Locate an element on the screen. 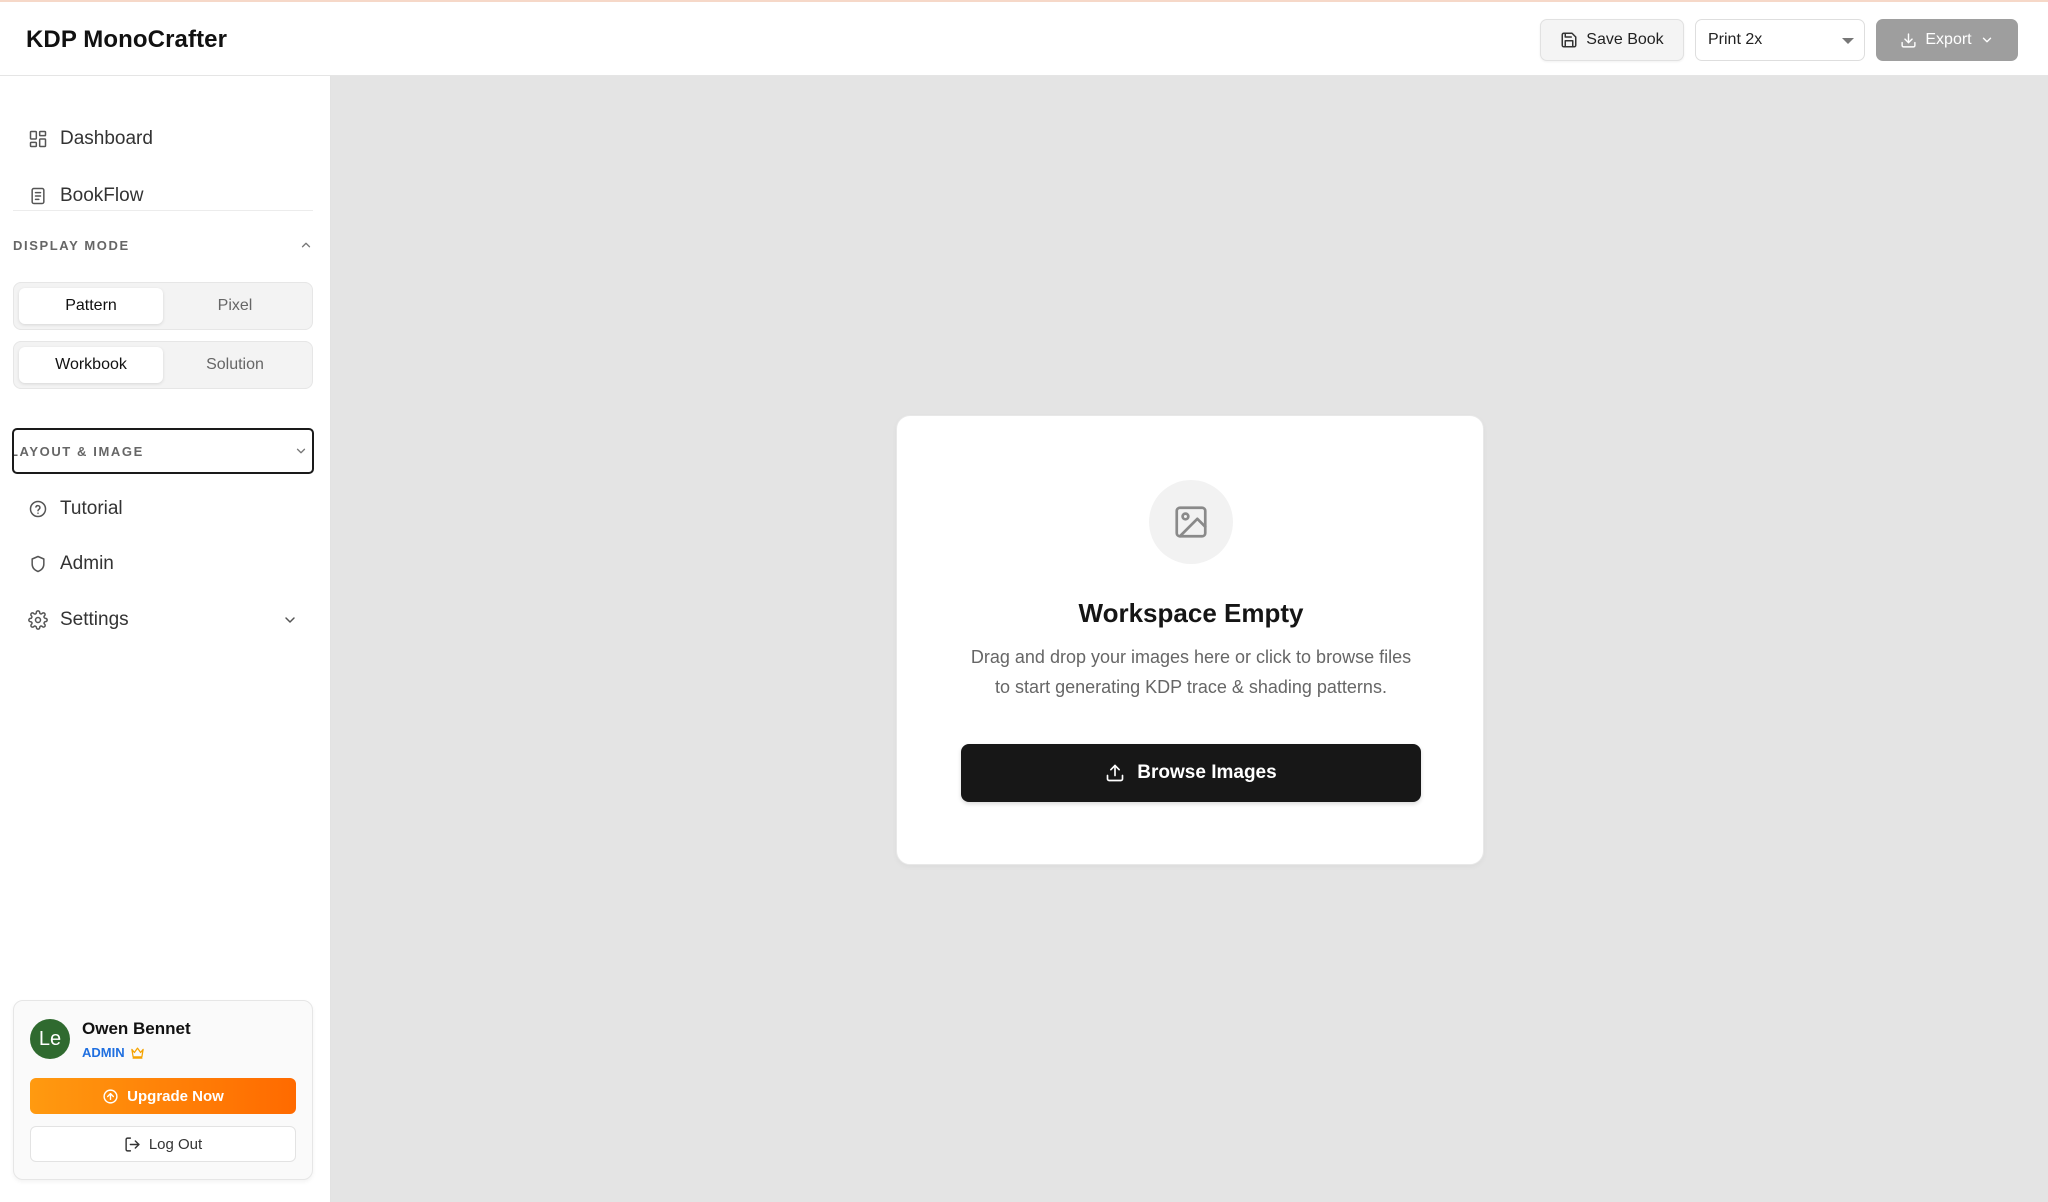  upgrade-arrow-icon is located at coordinates (110, 1096).